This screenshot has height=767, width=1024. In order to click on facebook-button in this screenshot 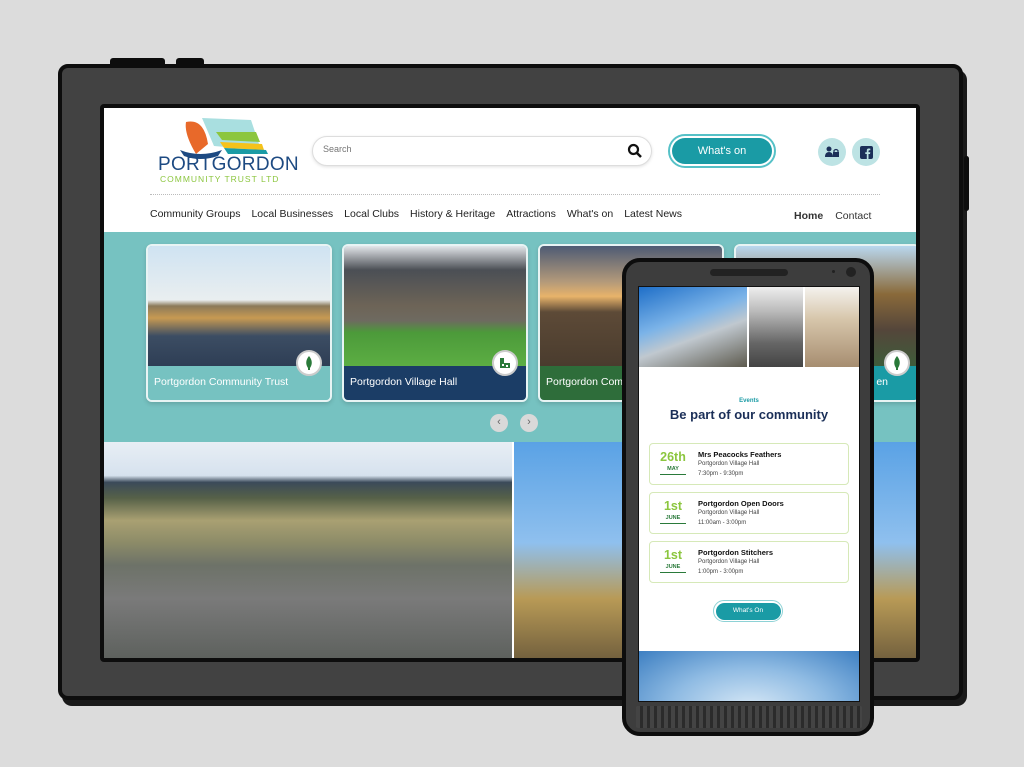, I will do `click(866, 152)`.